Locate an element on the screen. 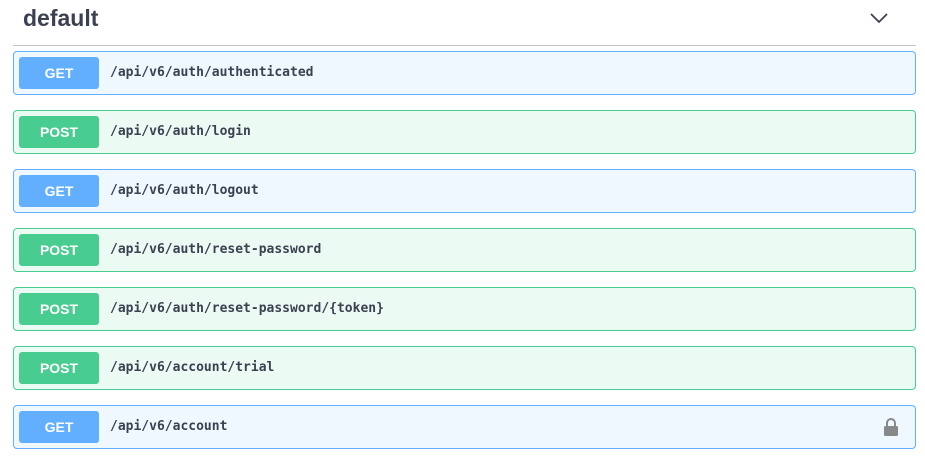 This screenshot has width=925, height=464. operation-path: /api/v6/account/trial is located at coordinates (192, 367).